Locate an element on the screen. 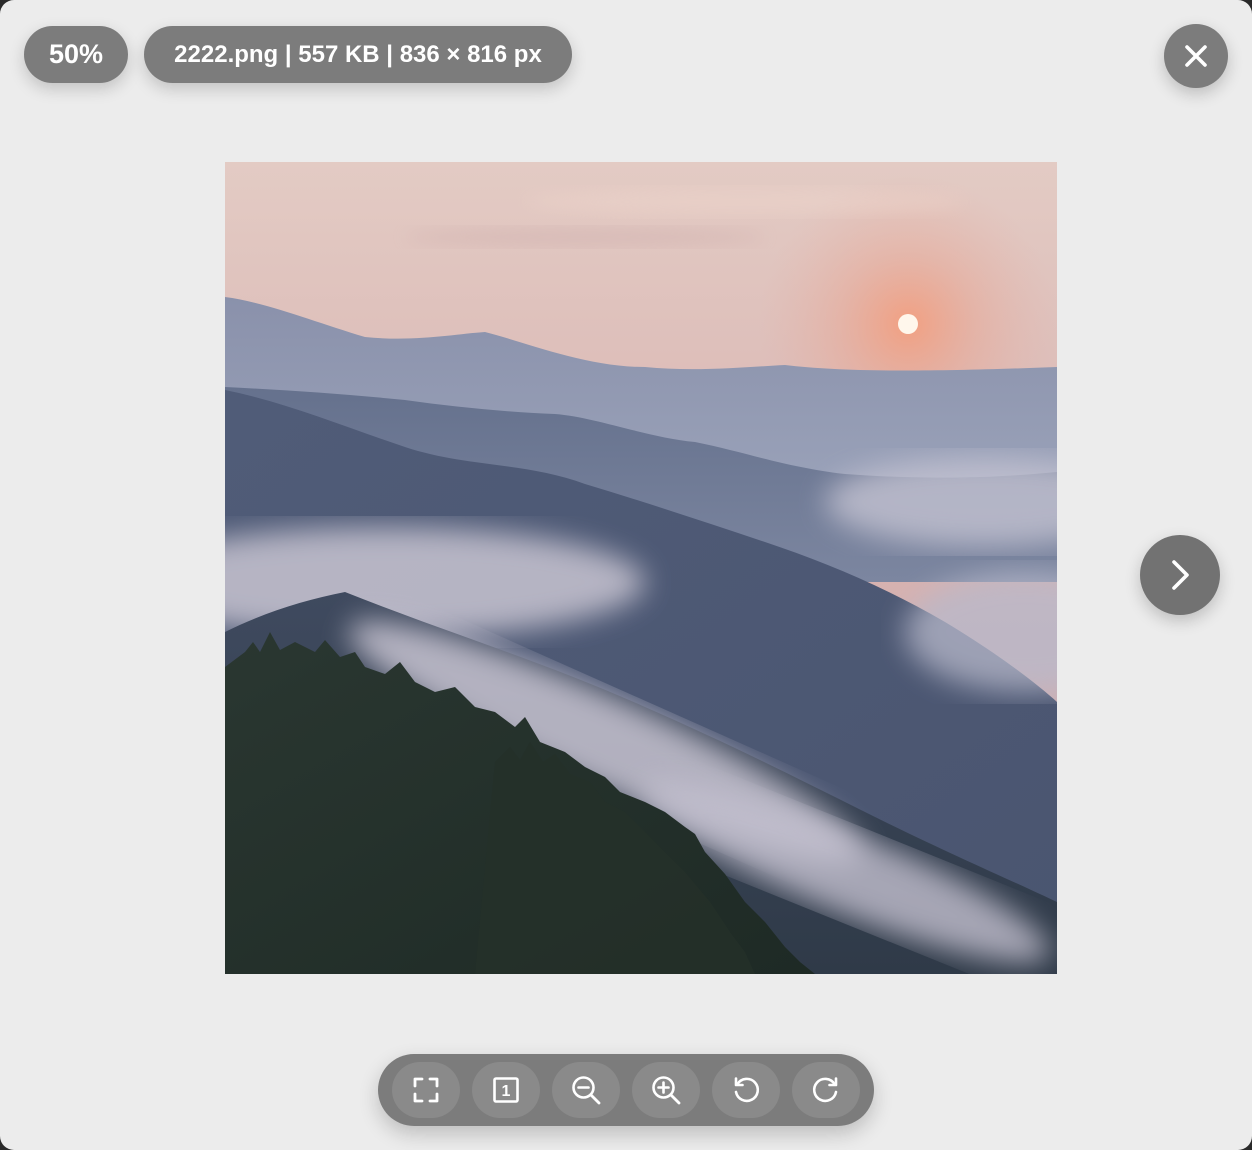 Image resolution: width=1252 pixels, height=1150 pixels. rotate-left-button is located at coordinates (746, 1090).